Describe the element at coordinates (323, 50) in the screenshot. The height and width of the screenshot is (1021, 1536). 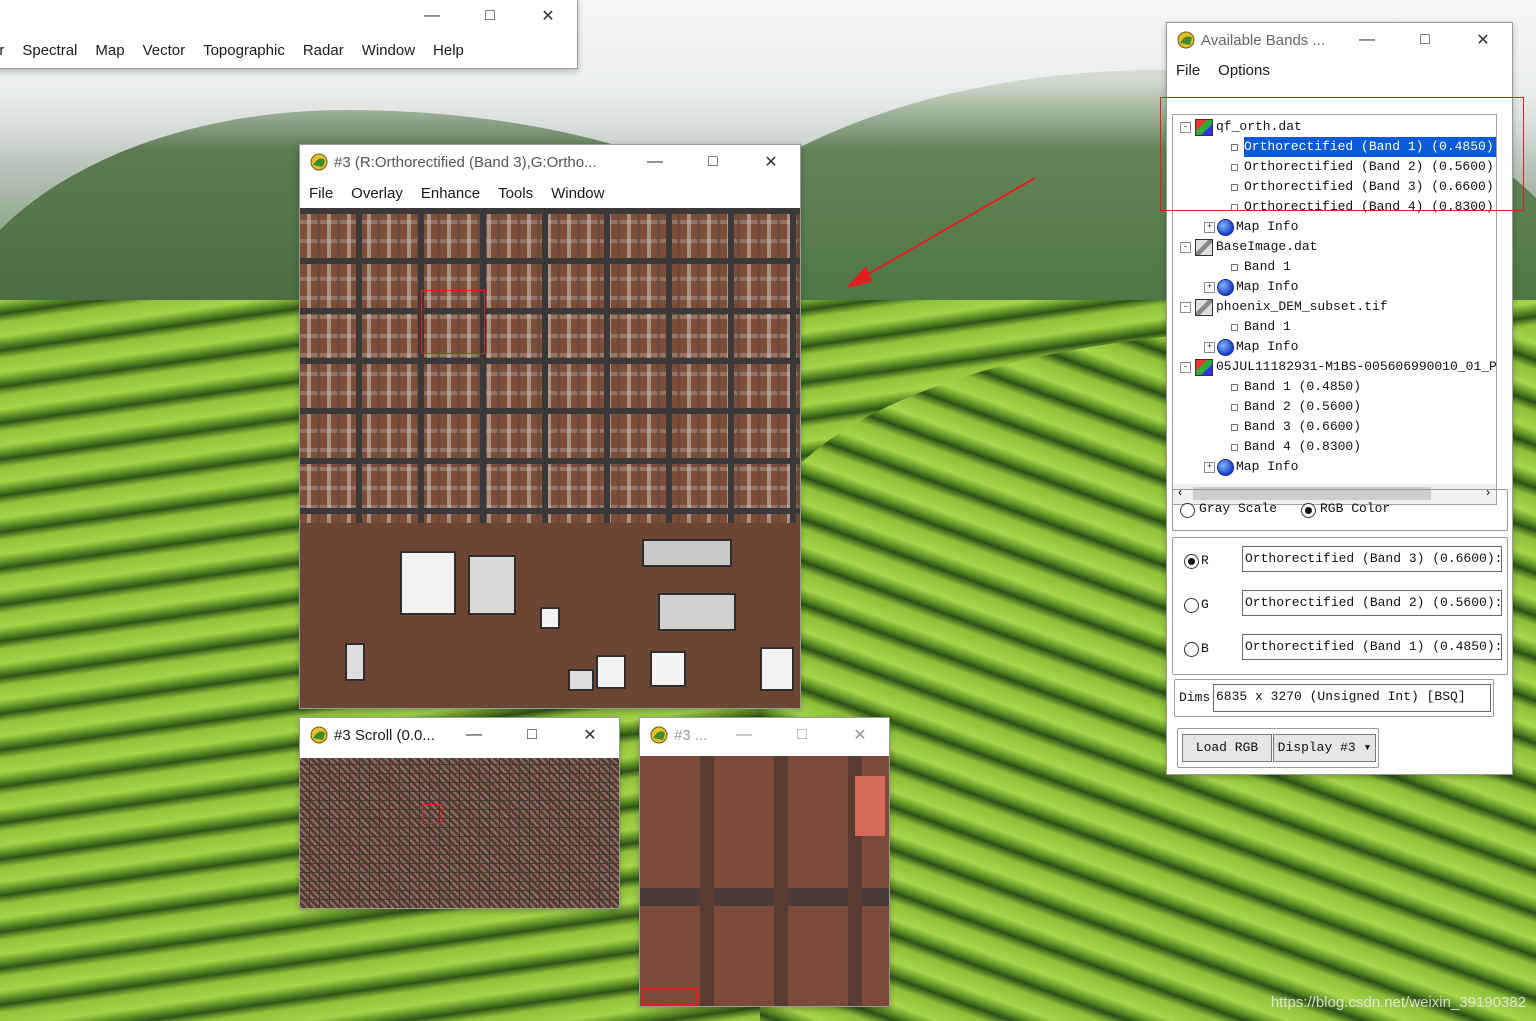
I see `menu-item-radar: Radar` at that location.